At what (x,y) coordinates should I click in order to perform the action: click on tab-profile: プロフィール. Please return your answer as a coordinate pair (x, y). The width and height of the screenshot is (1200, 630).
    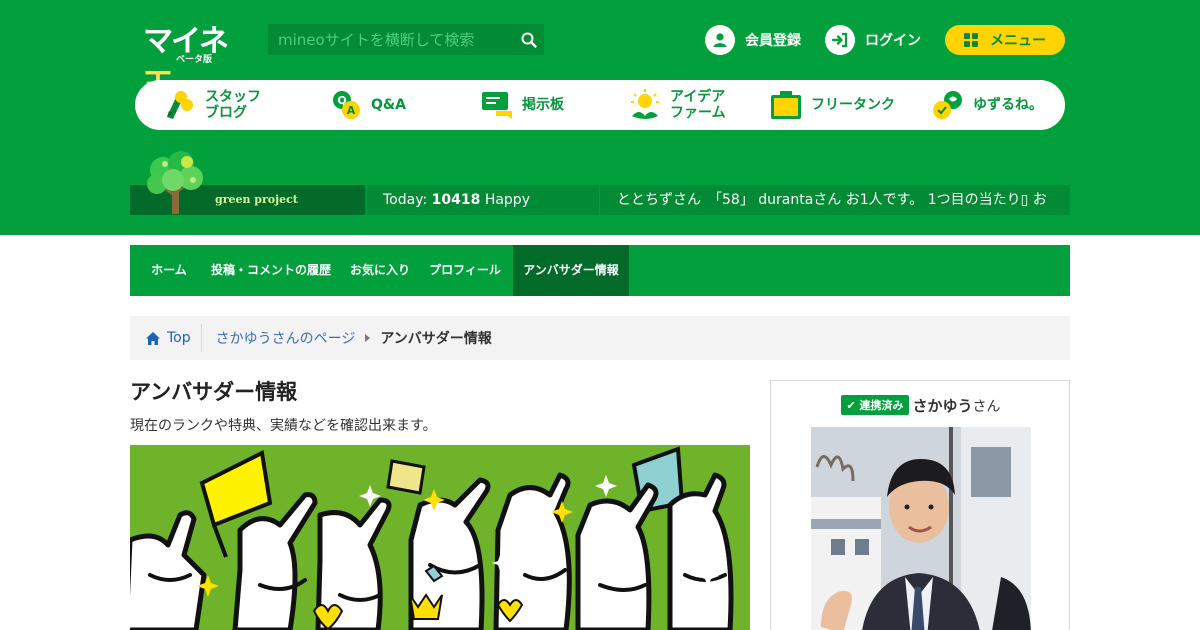
    Looking at the image, I should click on (465, 270).